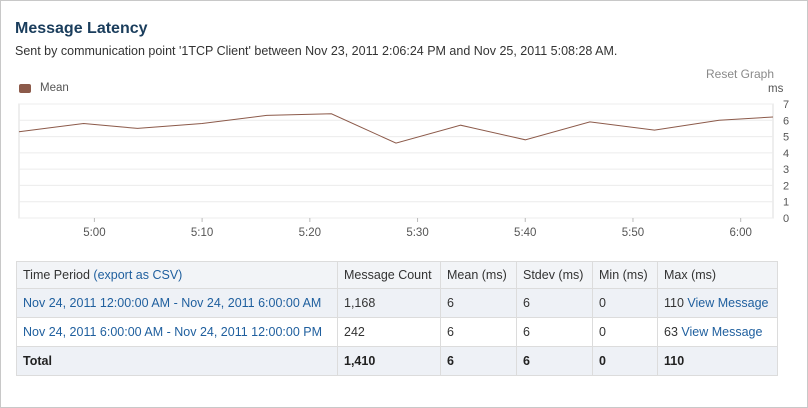 The height and width of the screenshot is (408, 808). Describe the element at coordinates (25, 88) in the screenshot. I see `legend-swatch` at that location.